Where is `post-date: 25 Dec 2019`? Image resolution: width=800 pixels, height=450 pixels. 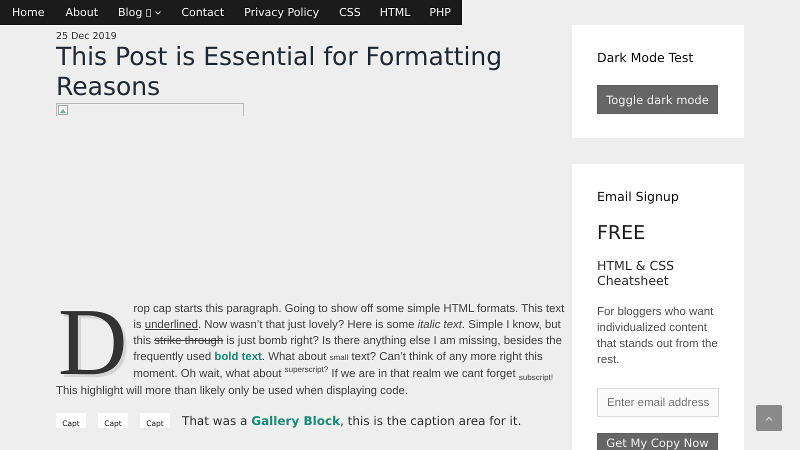 post-date: 25 Dec 2019 is located at coordinates (87, 36).